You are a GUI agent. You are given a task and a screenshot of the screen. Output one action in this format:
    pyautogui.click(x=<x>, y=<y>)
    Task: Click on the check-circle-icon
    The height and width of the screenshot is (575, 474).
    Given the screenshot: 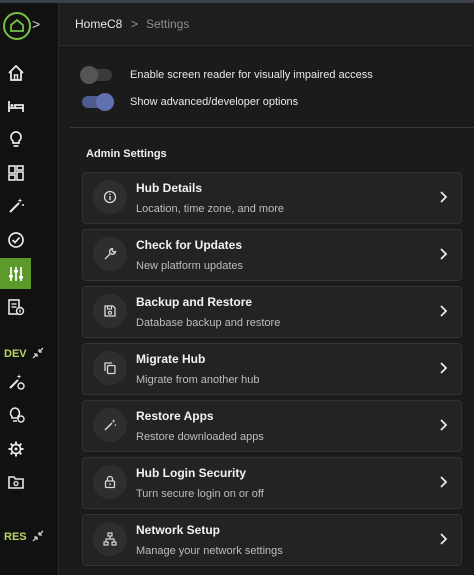 What is the action you would take?
    pyautogui.click(x=15, y=239)
    